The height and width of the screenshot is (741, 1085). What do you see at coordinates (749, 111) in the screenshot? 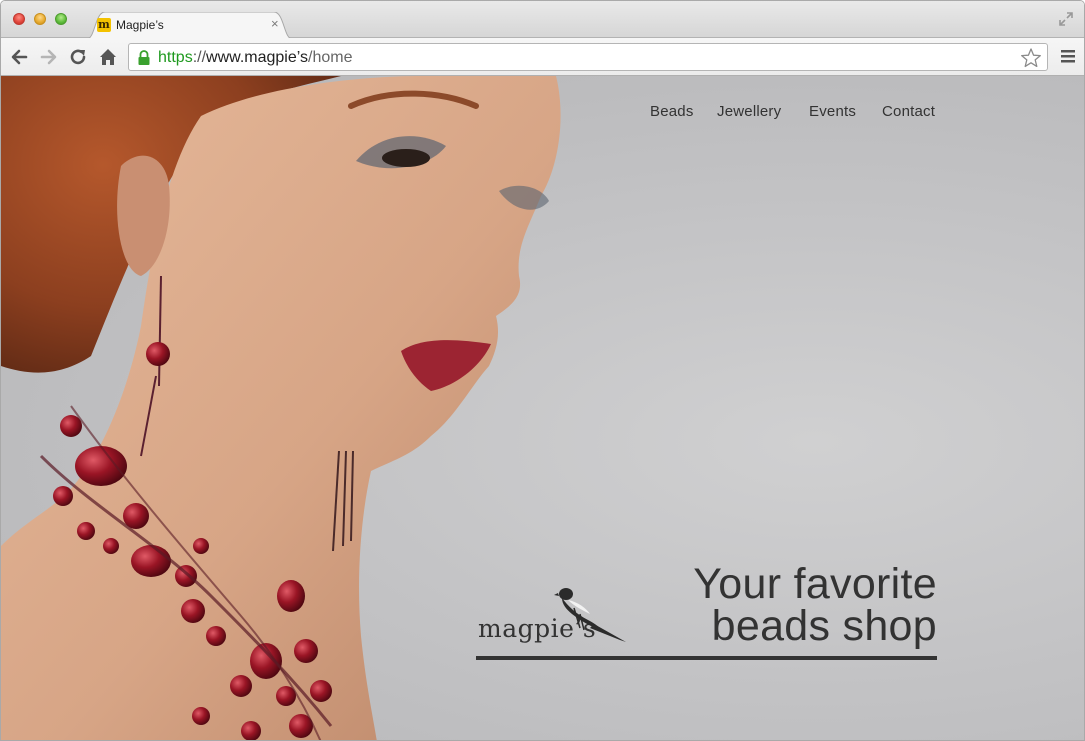
I see `nav-jewellery: Jewellery` at bounding box center [749, 111].